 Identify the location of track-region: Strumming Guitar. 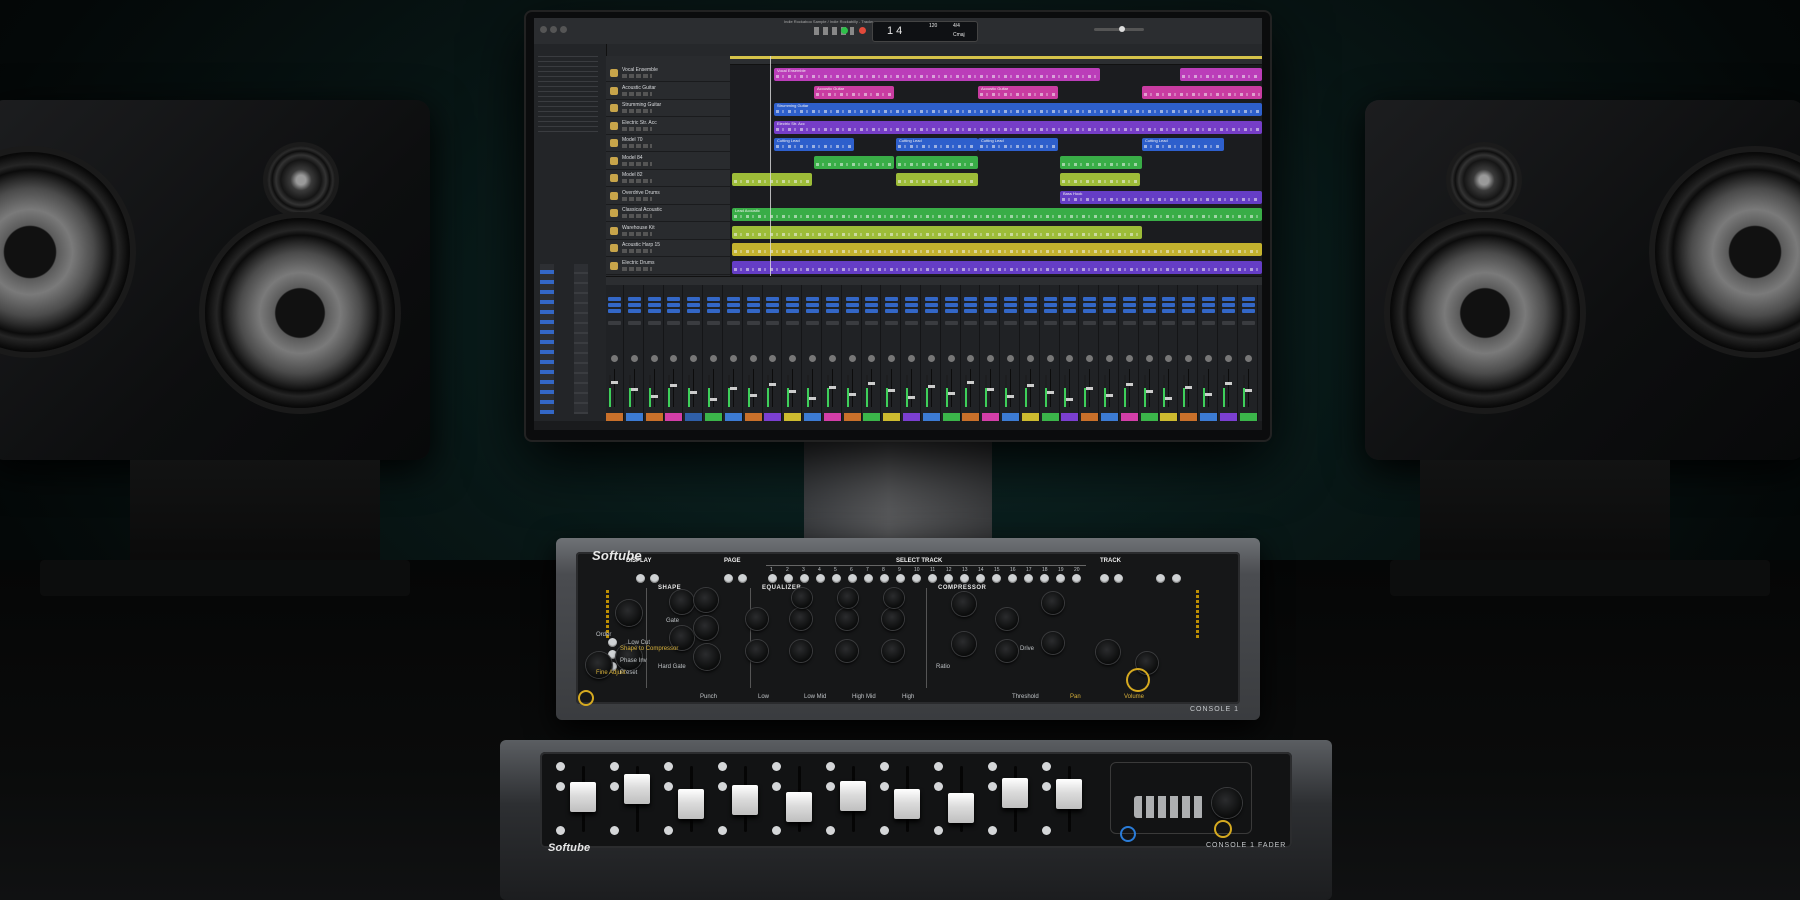
(1018, 109).